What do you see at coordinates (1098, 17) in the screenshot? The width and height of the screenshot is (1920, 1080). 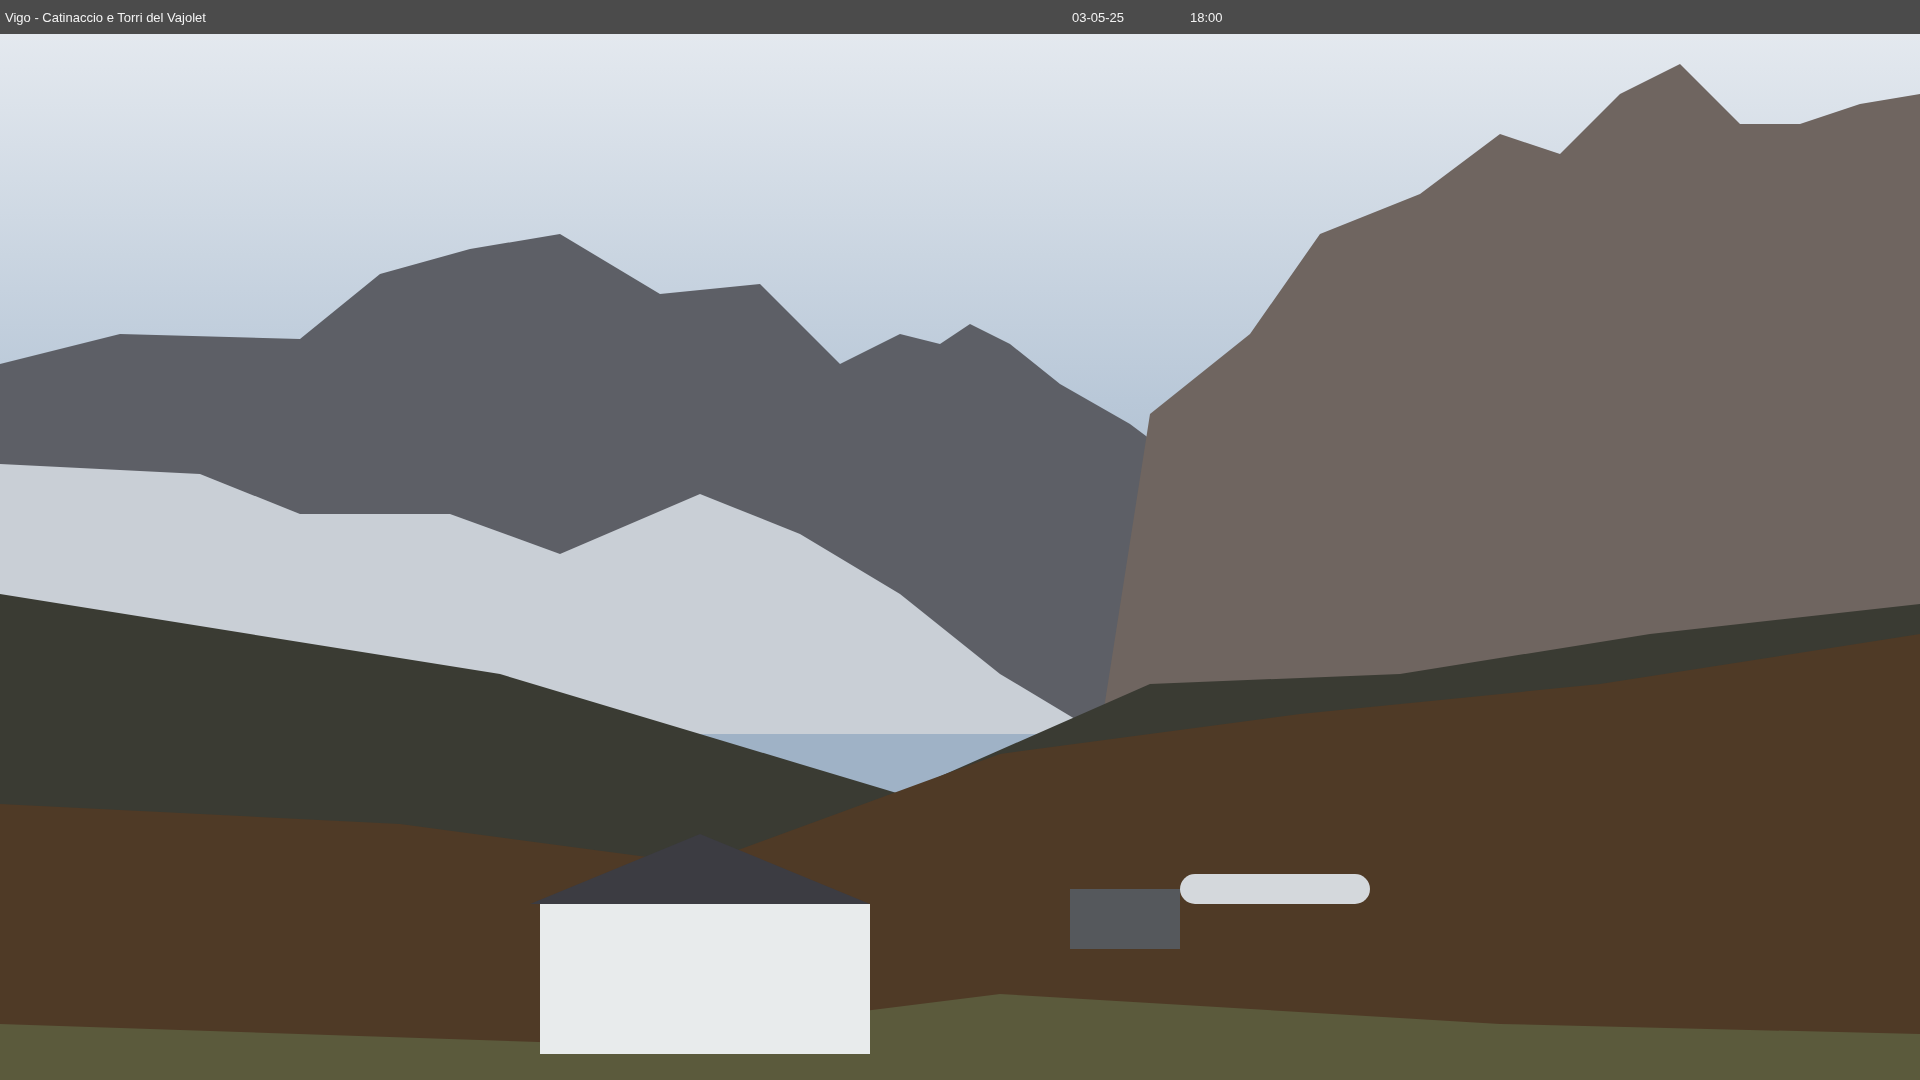 I see `date-text: 03-05-25` at bounding box center [1098, 17].